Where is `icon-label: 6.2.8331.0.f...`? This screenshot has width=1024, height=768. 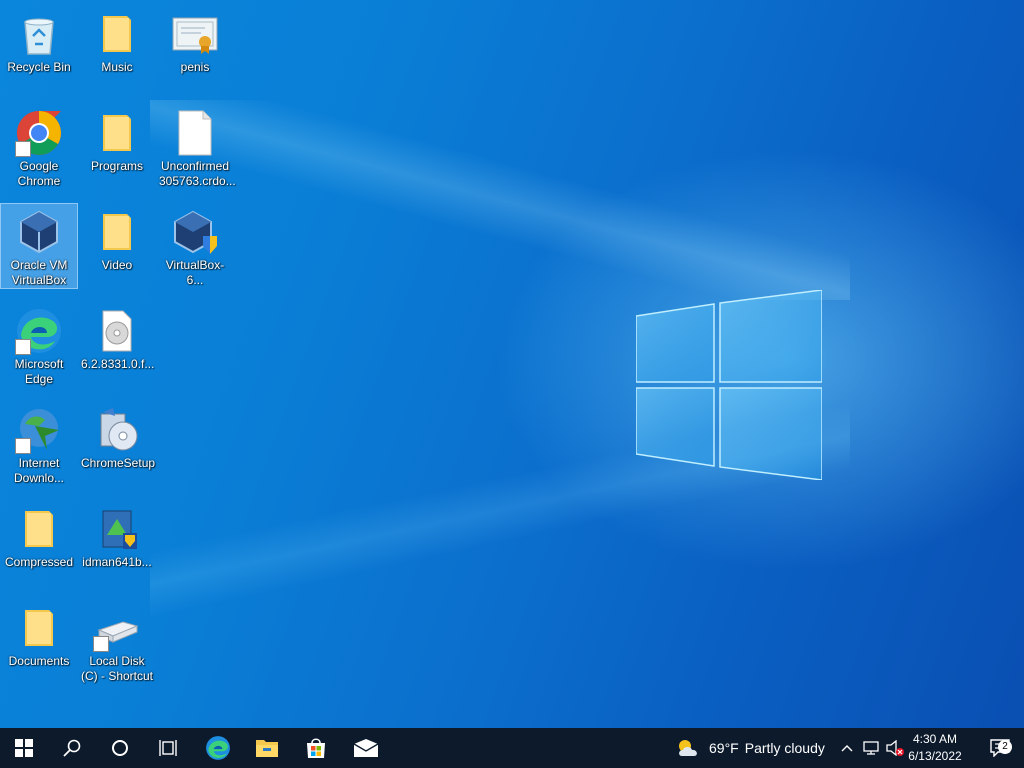 icon-label: 6.2.8331.0.f... is located at coordinates (118, 364).